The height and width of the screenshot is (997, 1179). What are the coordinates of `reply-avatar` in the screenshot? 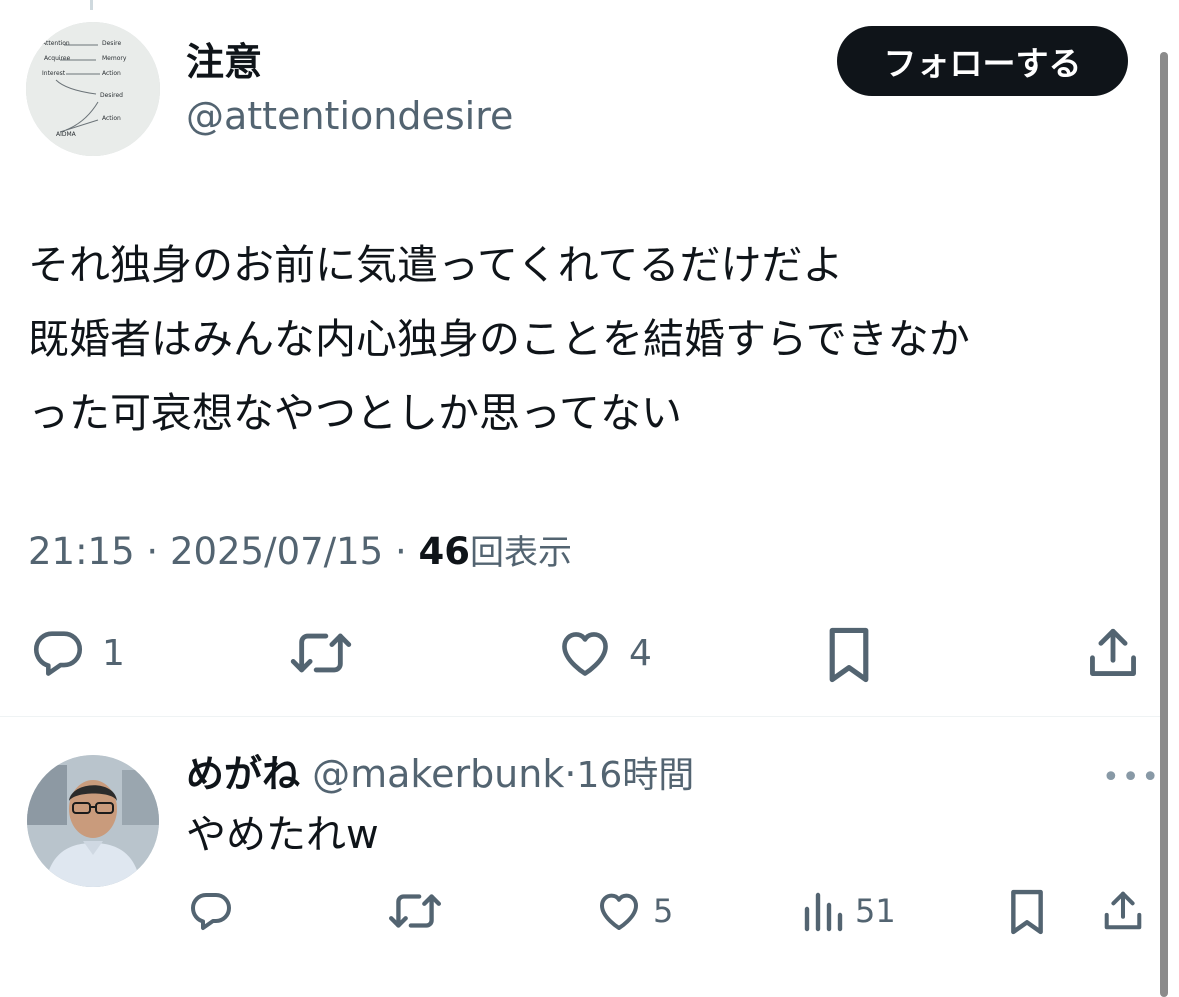 It's located at (93, 821).